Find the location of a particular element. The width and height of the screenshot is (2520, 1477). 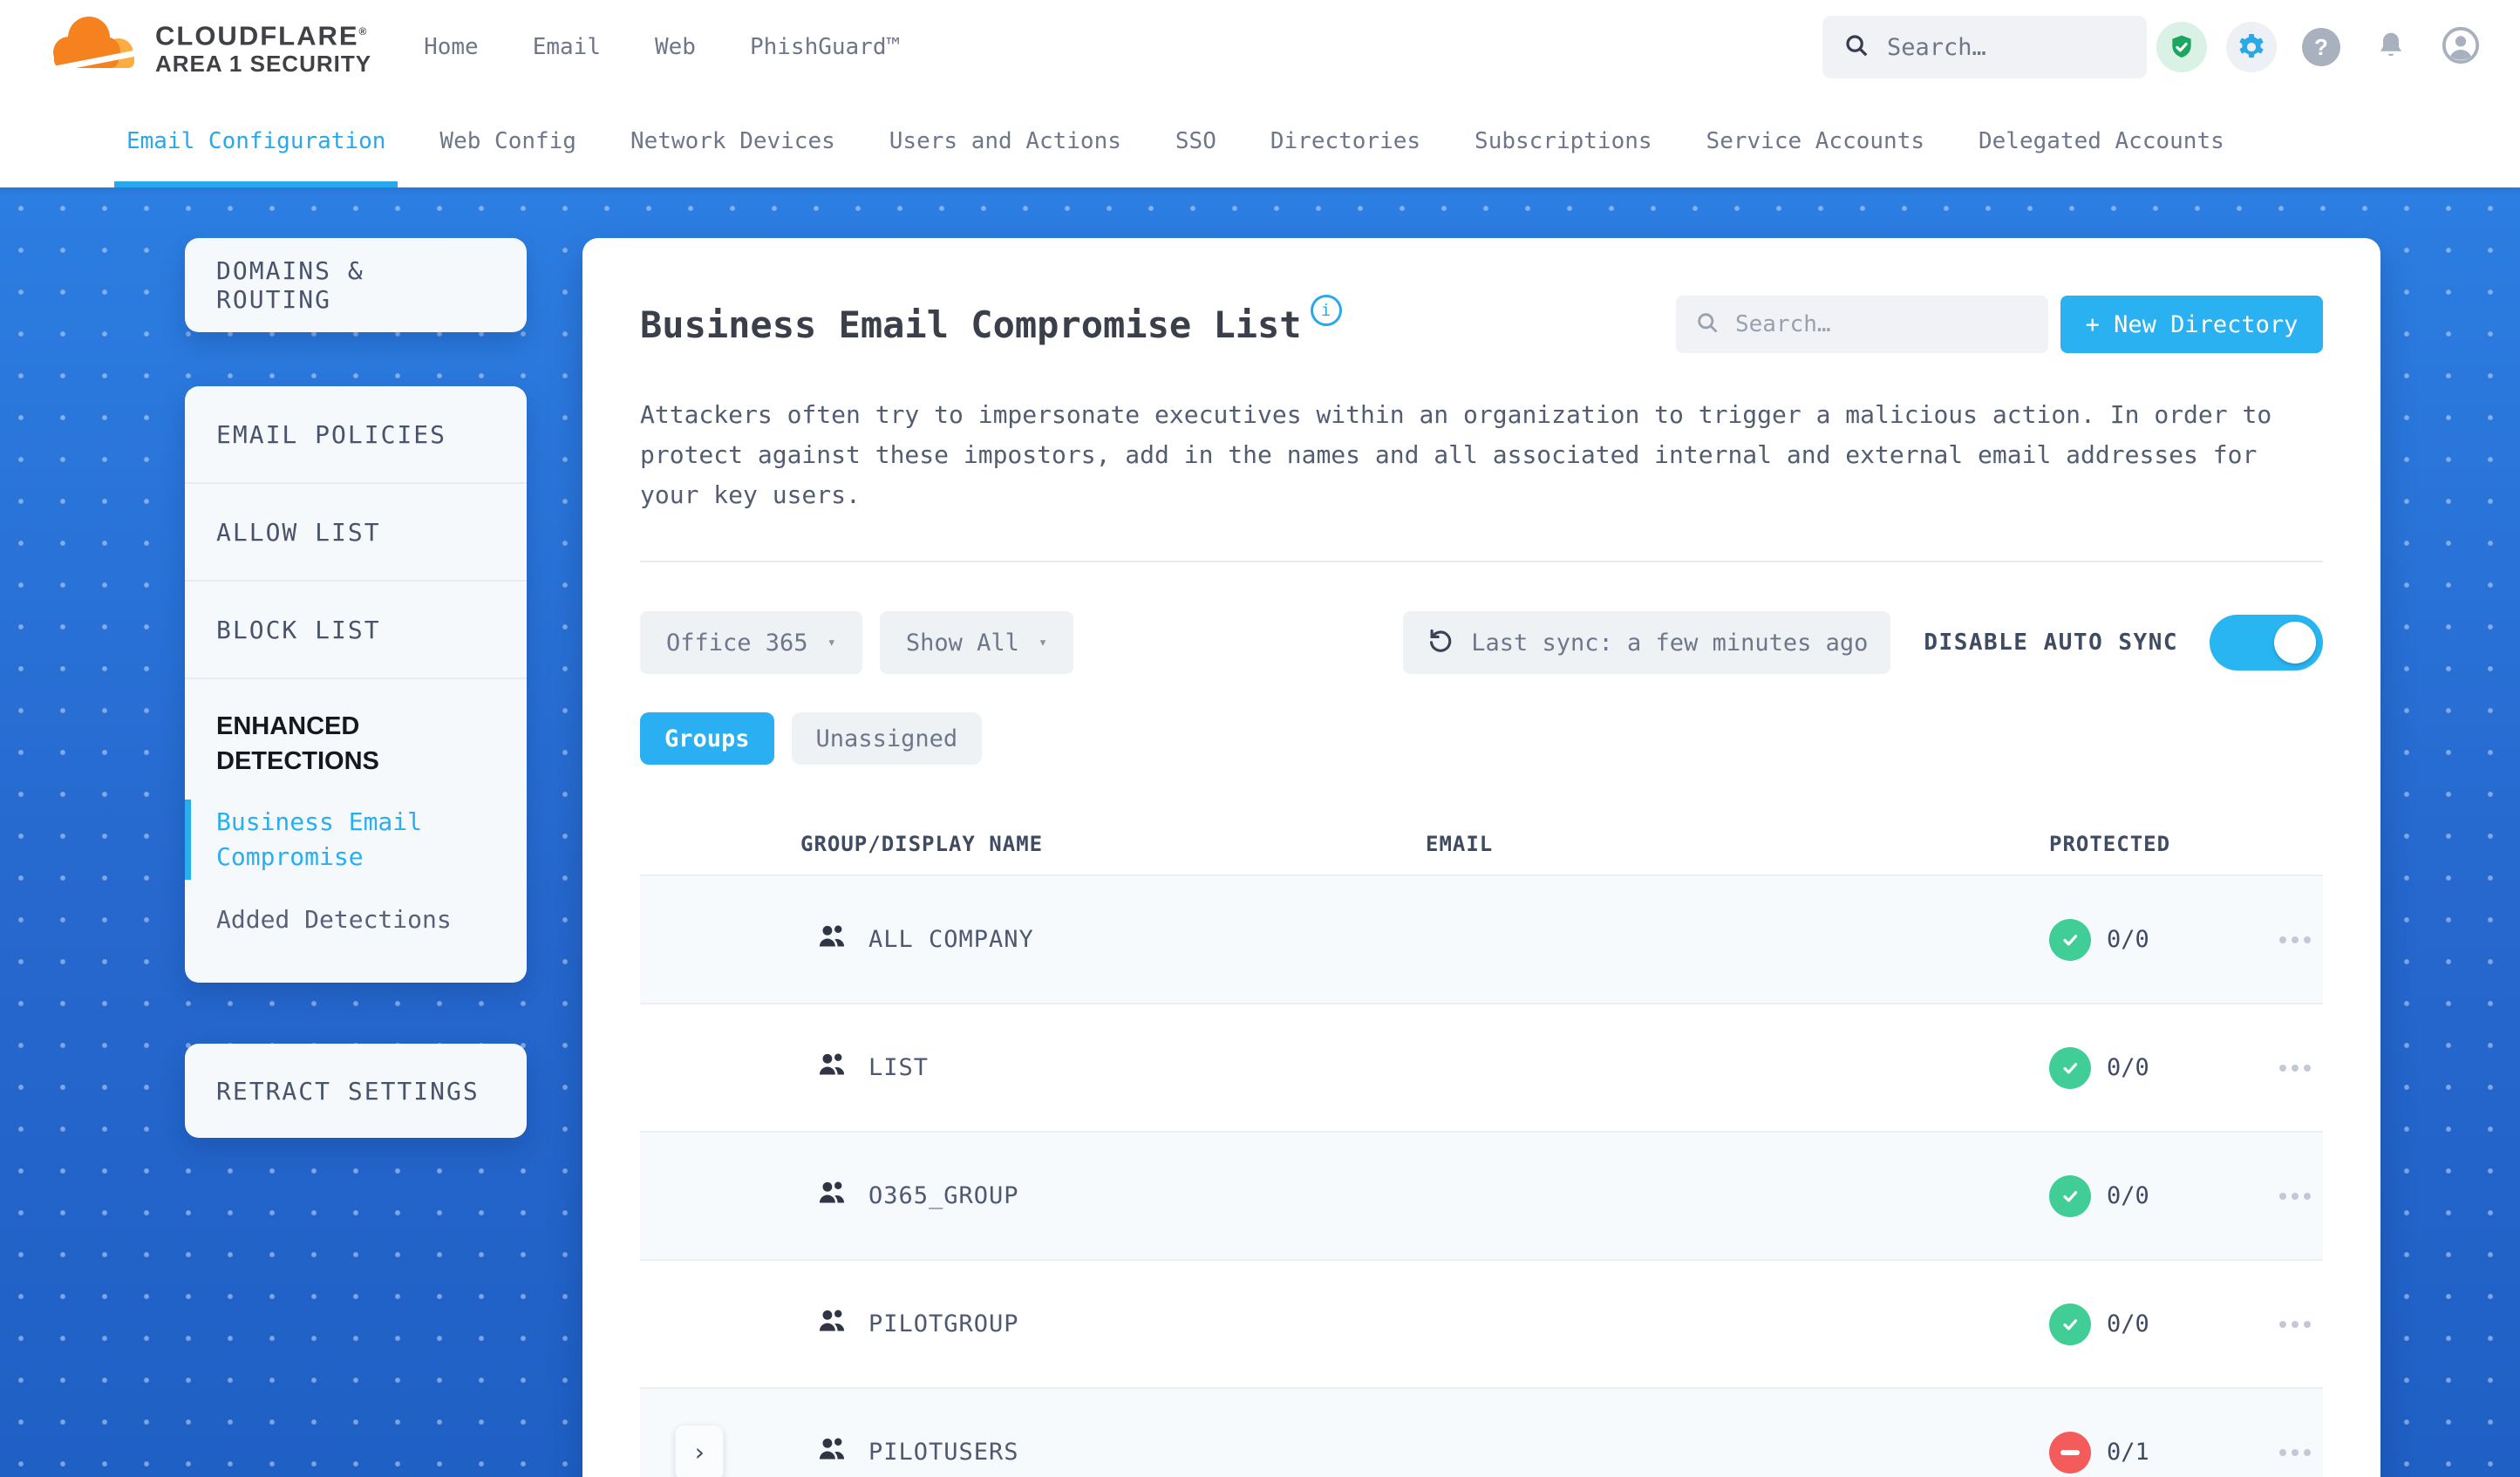

expand-row-button is located at coordinates (699, 1450).